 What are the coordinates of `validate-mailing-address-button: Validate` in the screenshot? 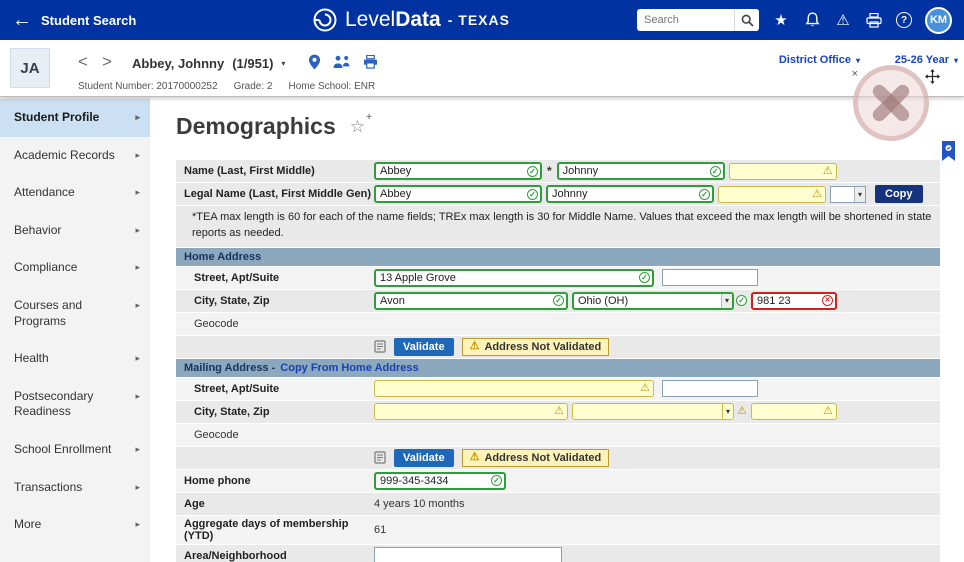 It's located at (424, 457).